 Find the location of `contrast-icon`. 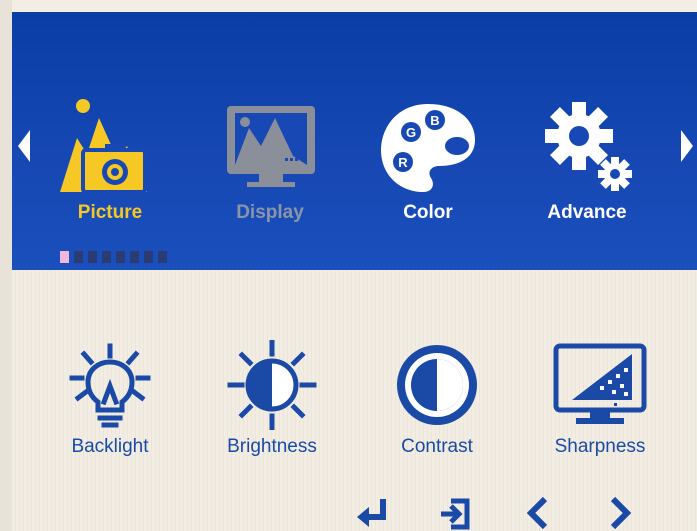

contrast-icon is located at coordinates (437, 385).